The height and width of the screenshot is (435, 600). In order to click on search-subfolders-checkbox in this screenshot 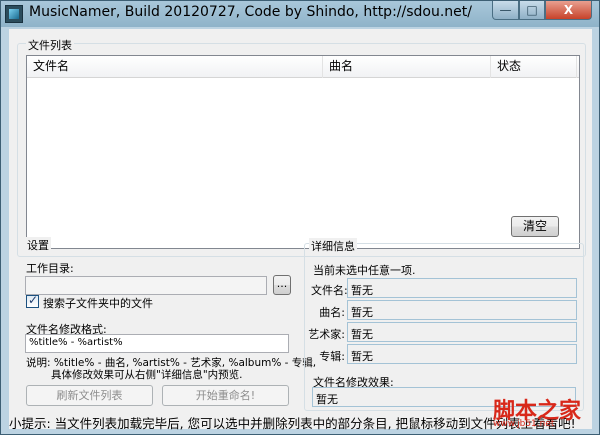, I will do `click(32, 300)`.